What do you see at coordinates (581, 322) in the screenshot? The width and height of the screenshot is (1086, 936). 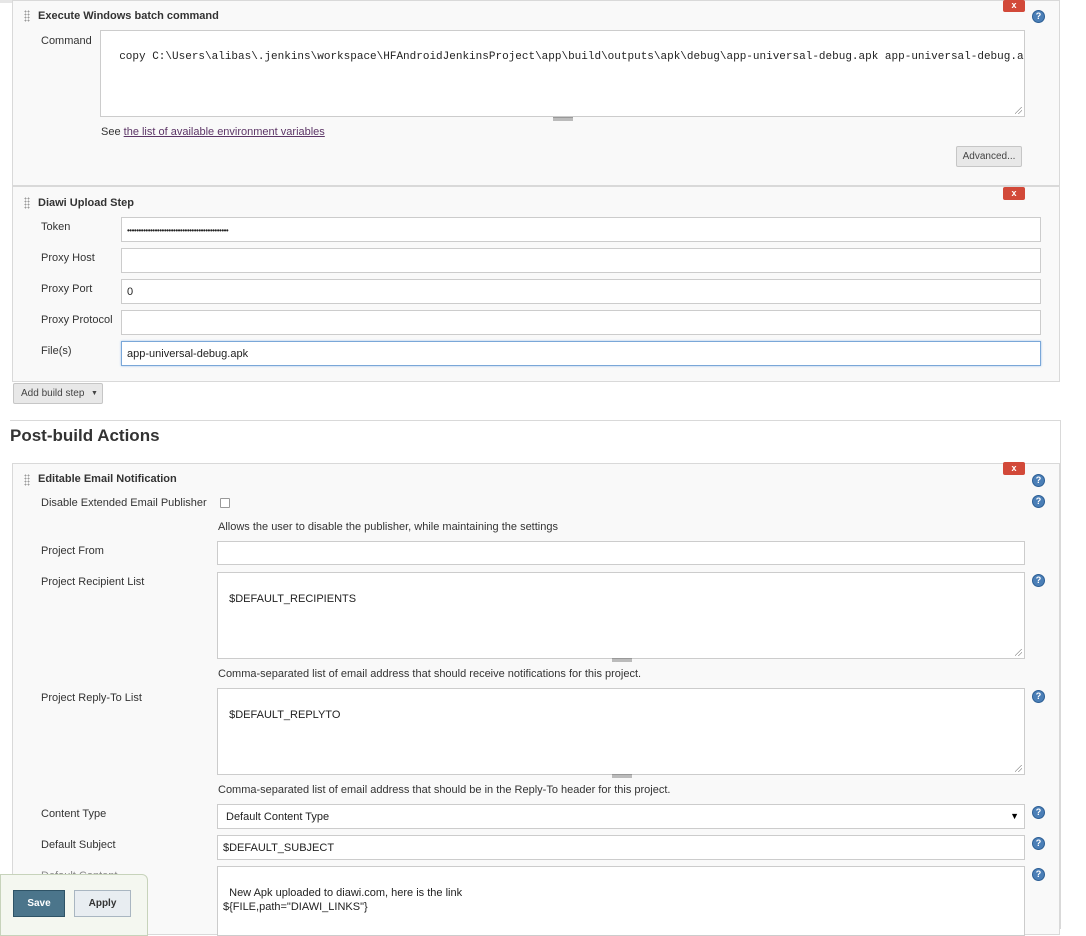 I see `proxy-protocol-field` at bounding box center [581, 322].